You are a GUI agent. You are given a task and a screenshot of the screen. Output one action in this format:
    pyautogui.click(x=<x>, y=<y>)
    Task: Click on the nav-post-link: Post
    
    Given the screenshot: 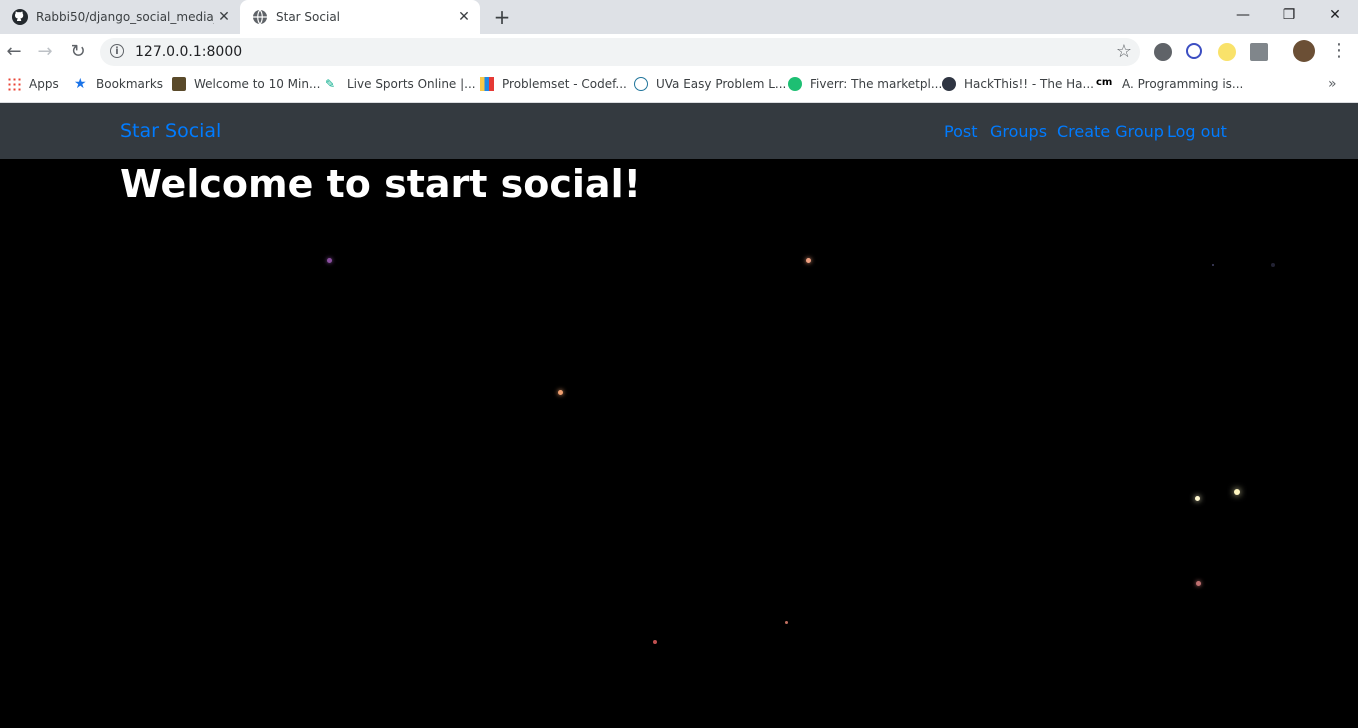 What is the action you would take?
    pyautogui.click(x=960, y=131)
    